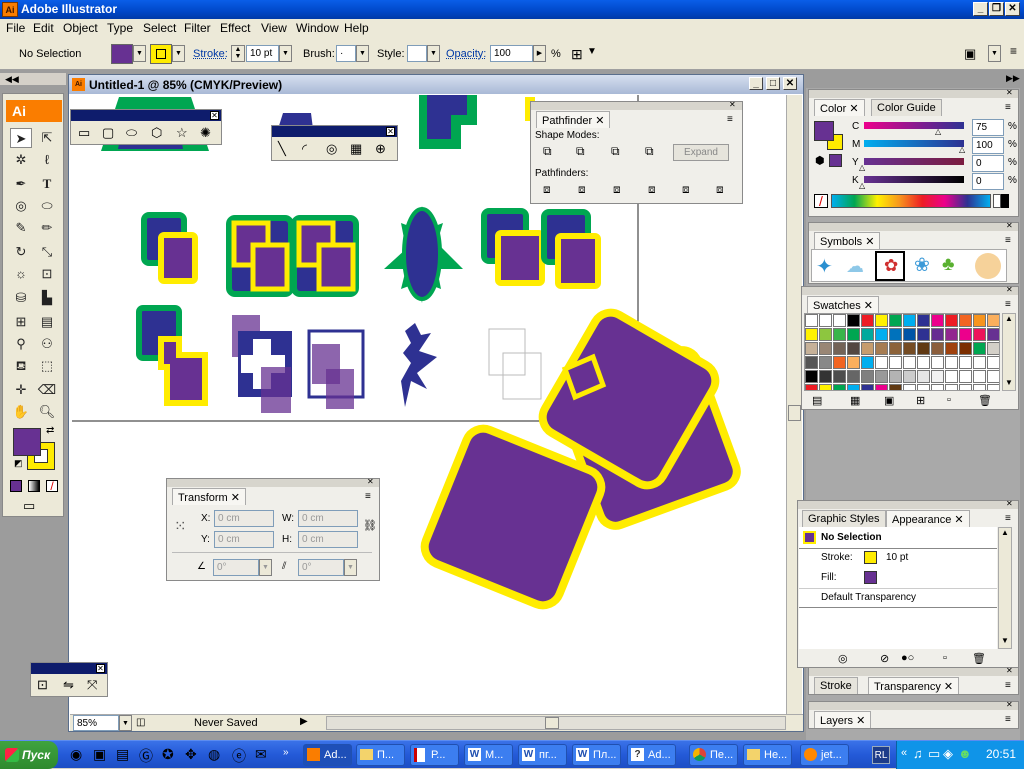 The height and width of the screenshot is (769, 1024). I want to click on magic-wand-tool-icon: ✲, so click(21, 160).